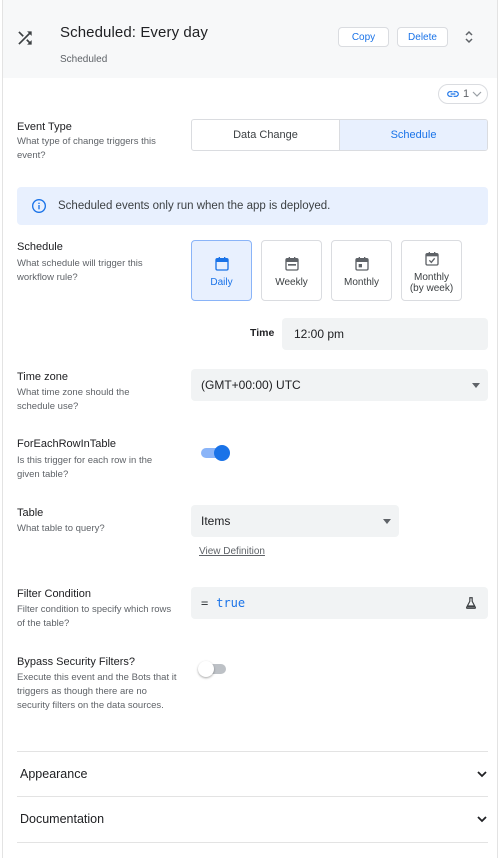 The width and height of the screenshot is (500, 858). What do you see at coordinates (231, 603) in the screenshot?
I see `expression-value: true` at bounding box center [231, 603].